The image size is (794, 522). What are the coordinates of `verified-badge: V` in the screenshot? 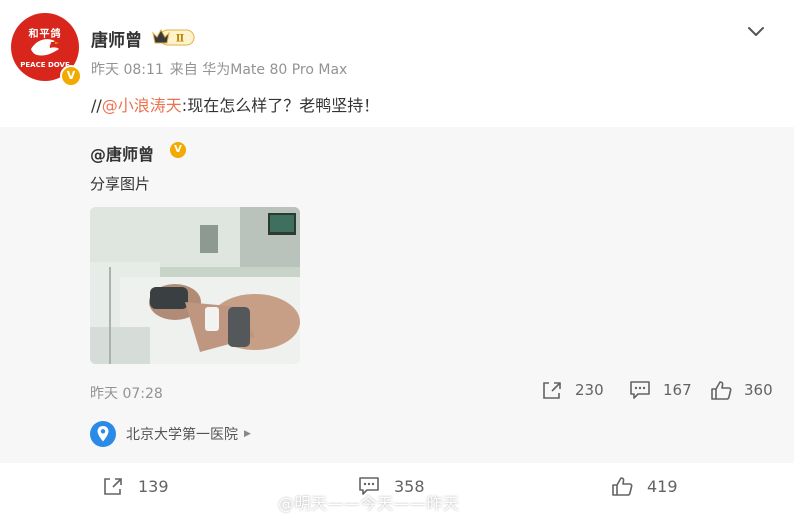 It's located at (71, 76).